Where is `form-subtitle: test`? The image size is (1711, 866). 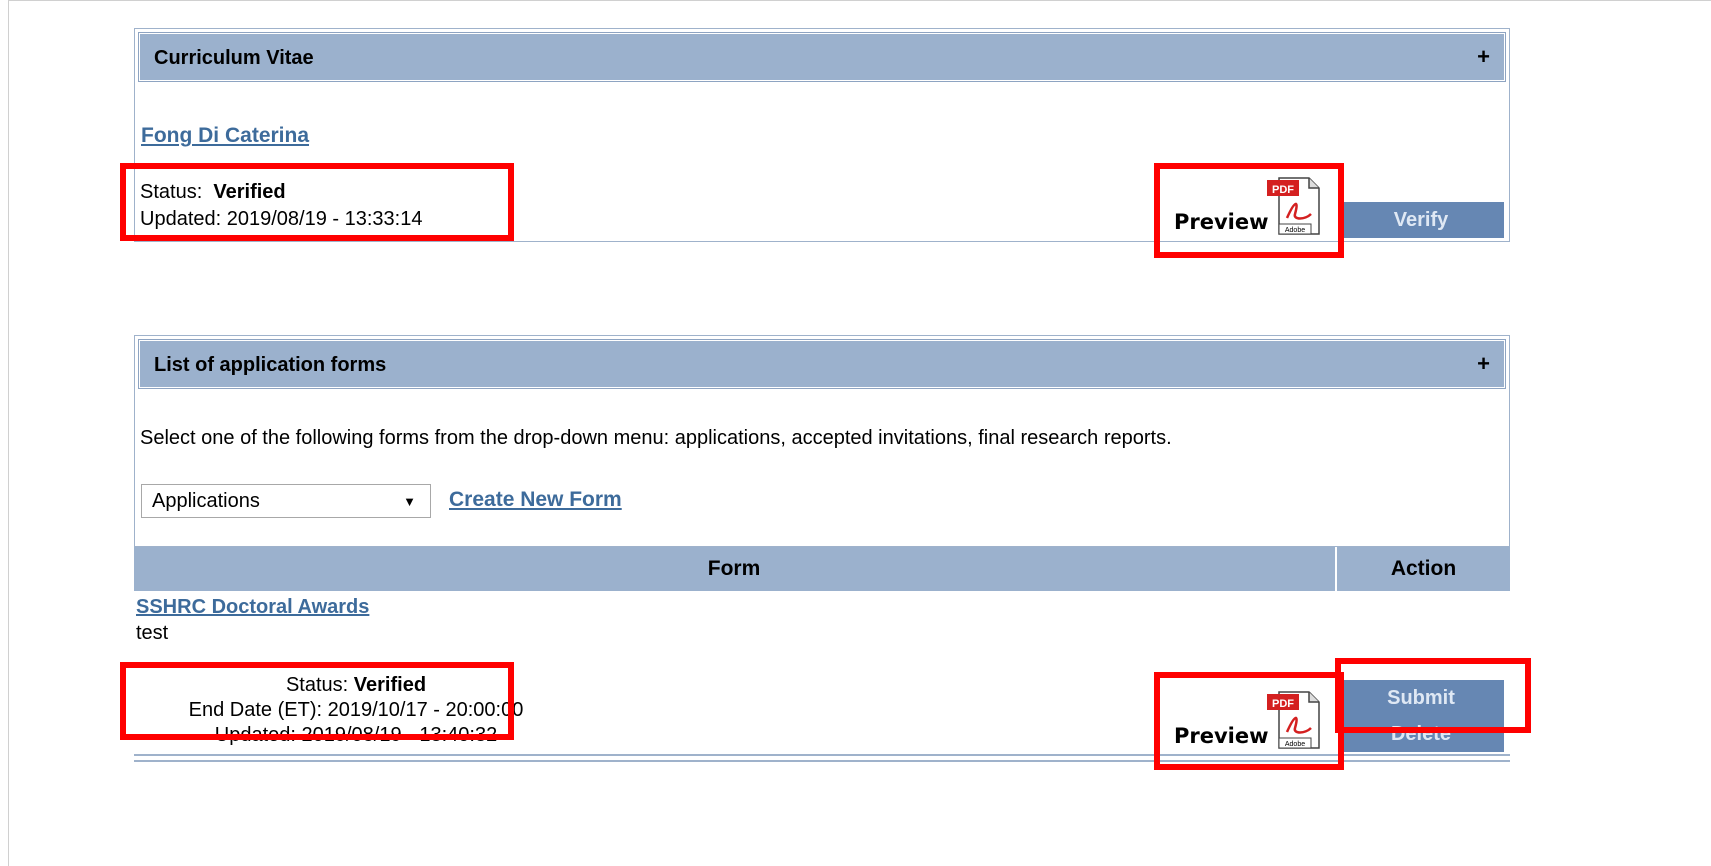
form-subtitle: test is located at coordinates (152, 633).